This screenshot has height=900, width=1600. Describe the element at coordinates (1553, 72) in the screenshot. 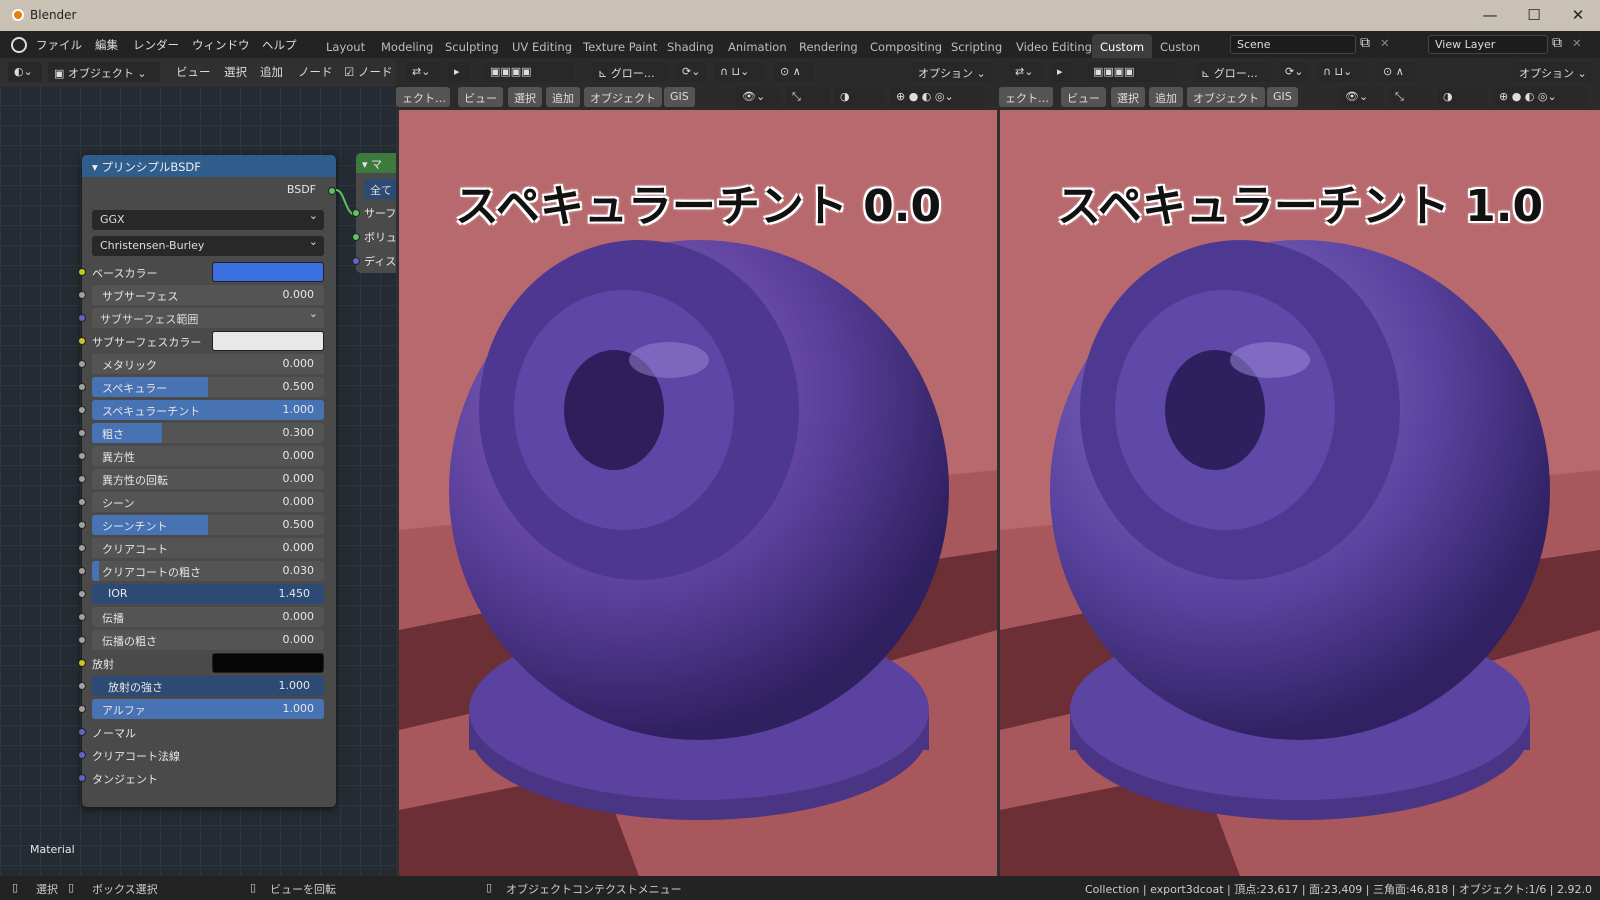

I see `options-button-right: オプション ⌄` at that location.